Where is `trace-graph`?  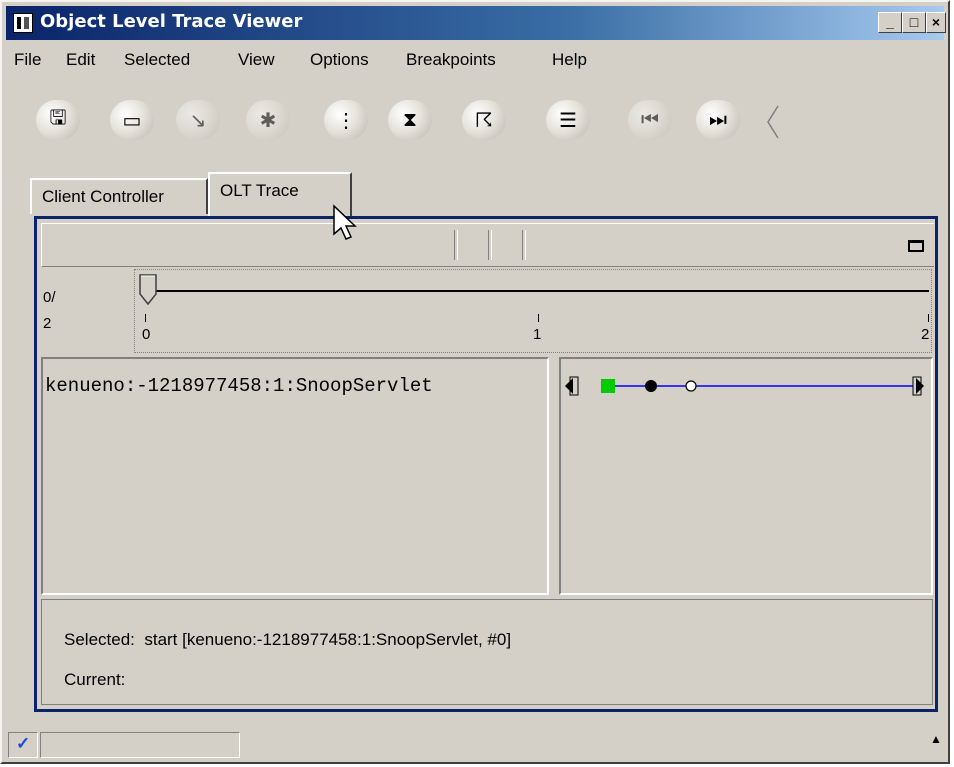
trace-graph is located at coordinates (744, 386).